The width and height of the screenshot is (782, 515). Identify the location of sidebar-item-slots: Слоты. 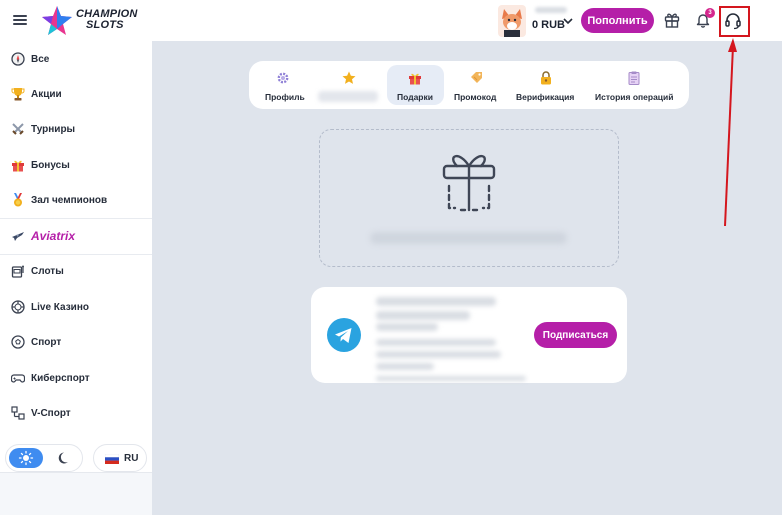
(76, 271).